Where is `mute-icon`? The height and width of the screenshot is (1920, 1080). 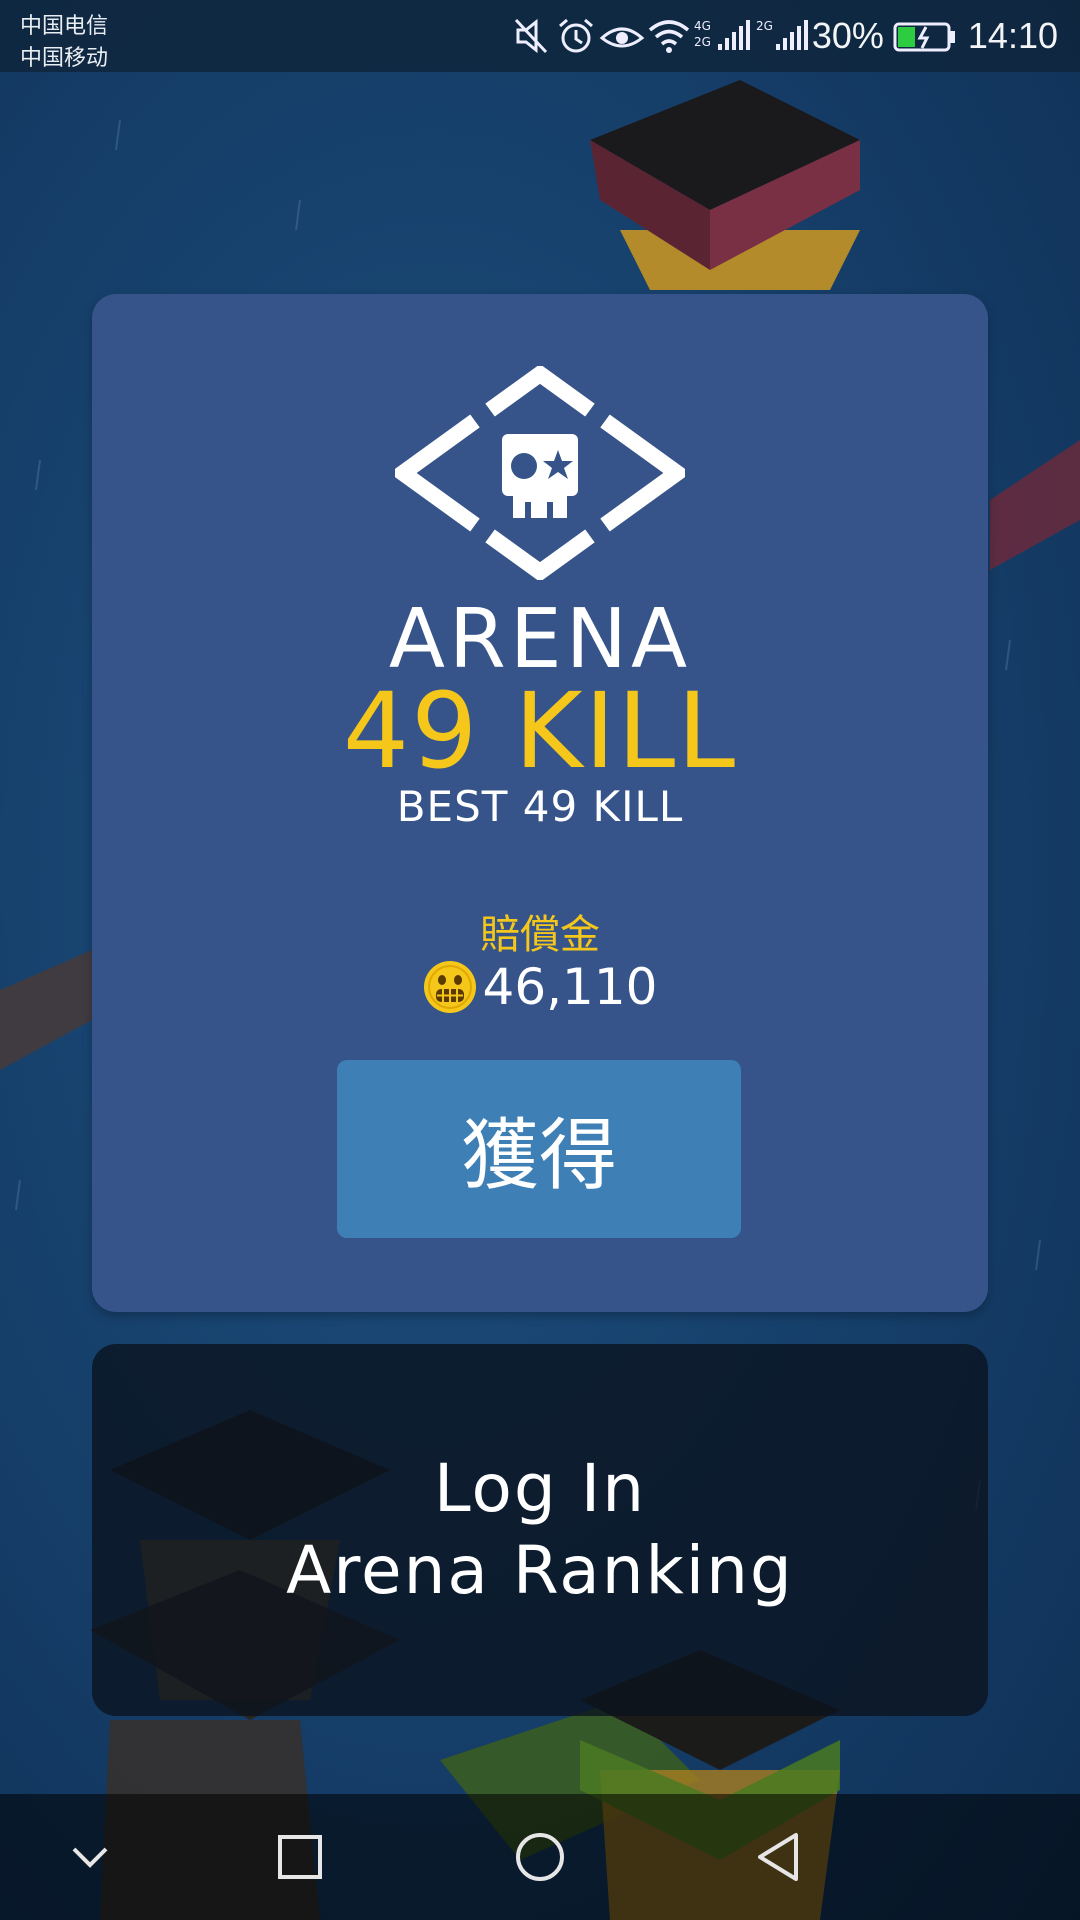 mute-icon is located at coordinates (530, 36).